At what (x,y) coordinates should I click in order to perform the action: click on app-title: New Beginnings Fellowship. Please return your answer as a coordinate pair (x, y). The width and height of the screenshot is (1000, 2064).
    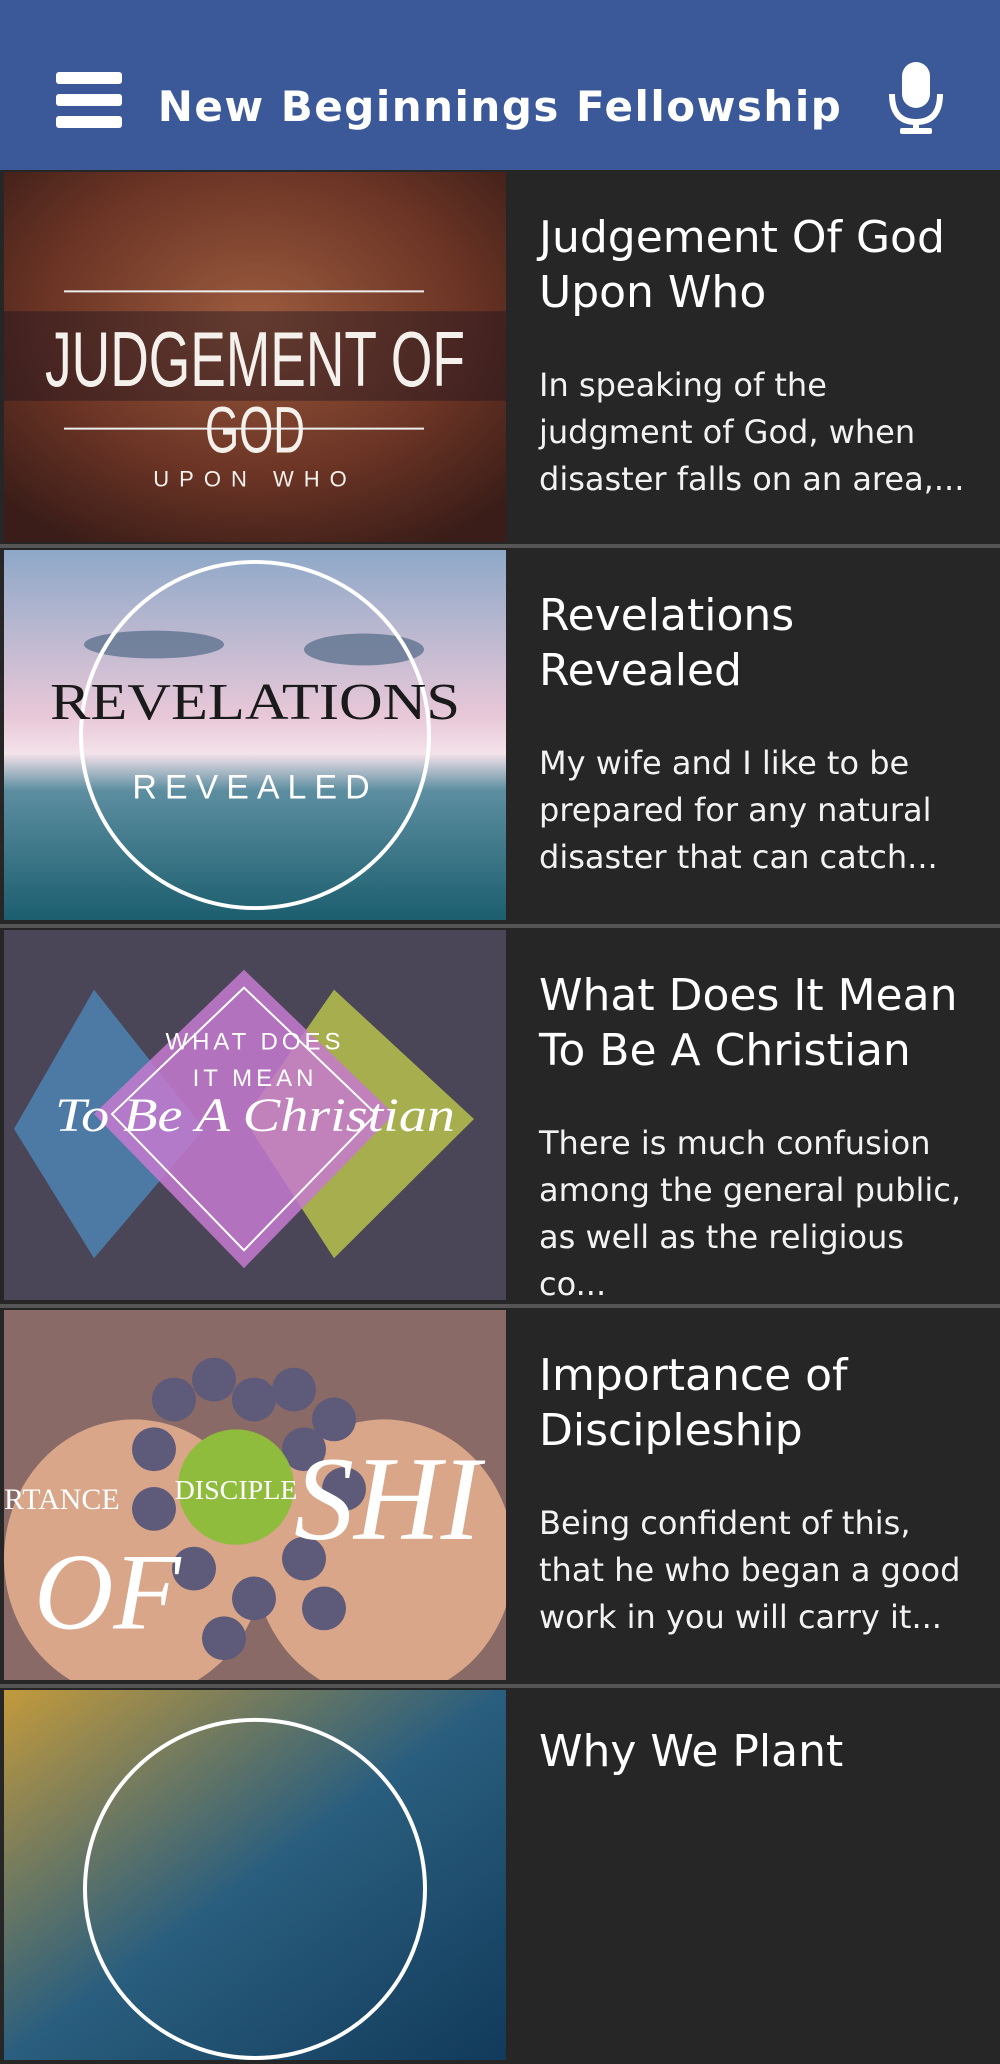
    Looking at the image, I should click on (500, 106).